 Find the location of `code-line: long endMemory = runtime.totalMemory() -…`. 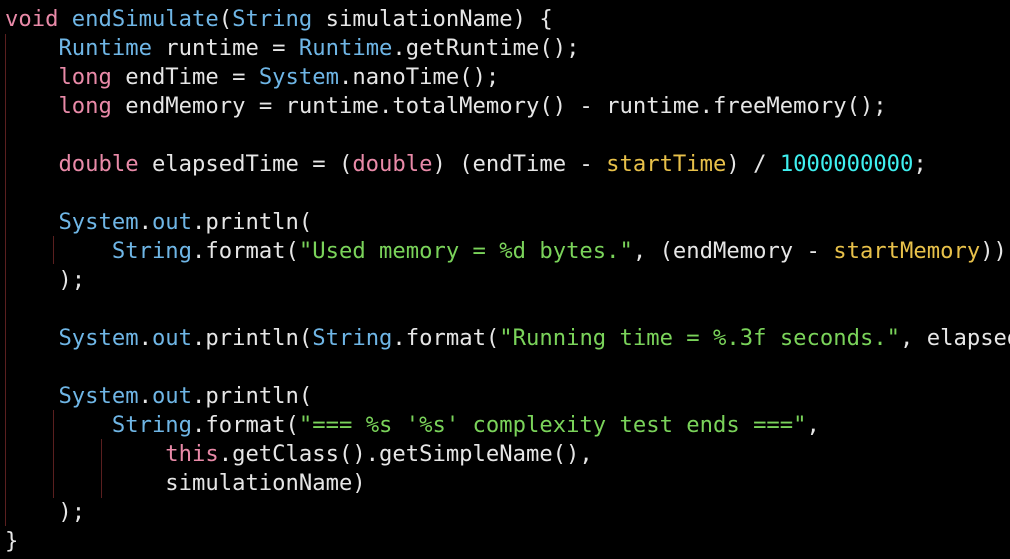

code-line: long endMemory = runtime.totalMemory() -… is located at coordinates (446, 106).